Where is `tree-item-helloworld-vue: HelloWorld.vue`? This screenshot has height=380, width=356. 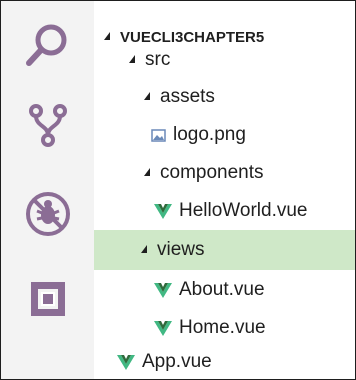
tree-item-helloworld-vue: HelloWorld.vue is located at coordinates (224, 211).